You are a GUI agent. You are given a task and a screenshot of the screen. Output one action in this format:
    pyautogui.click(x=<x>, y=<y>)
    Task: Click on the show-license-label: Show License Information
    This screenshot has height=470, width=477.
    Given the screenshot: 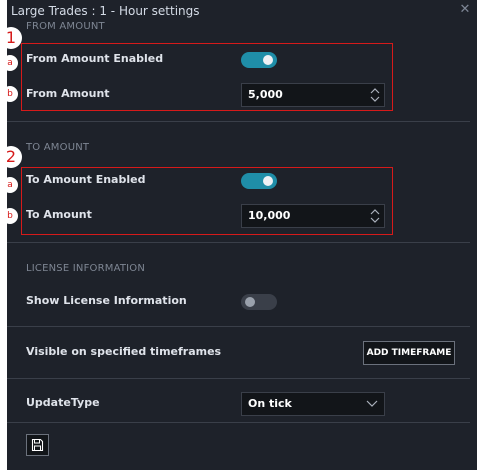 What is the action you would take?
    pyautogui.click(x=106, y=300)
    